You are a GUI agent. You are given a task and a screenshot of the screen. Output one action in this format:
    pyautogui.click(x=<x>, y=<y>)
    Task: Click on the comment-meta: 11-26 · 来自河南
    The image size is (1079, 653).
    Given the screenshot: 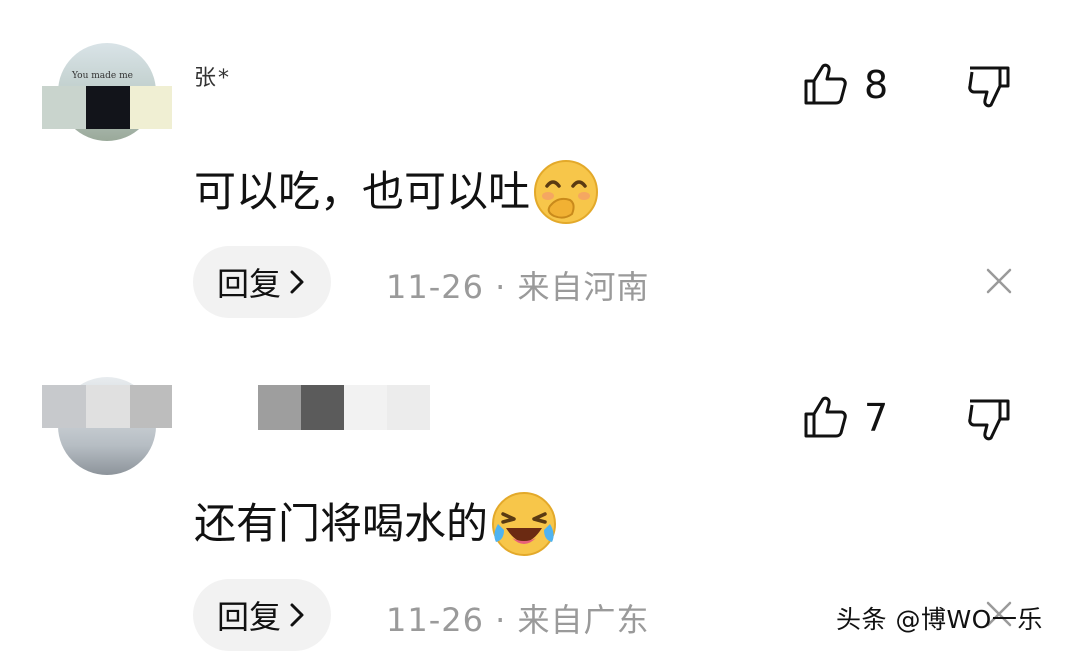 What is the action you would take?
    pyautogui.click(x=518, y=287)
    